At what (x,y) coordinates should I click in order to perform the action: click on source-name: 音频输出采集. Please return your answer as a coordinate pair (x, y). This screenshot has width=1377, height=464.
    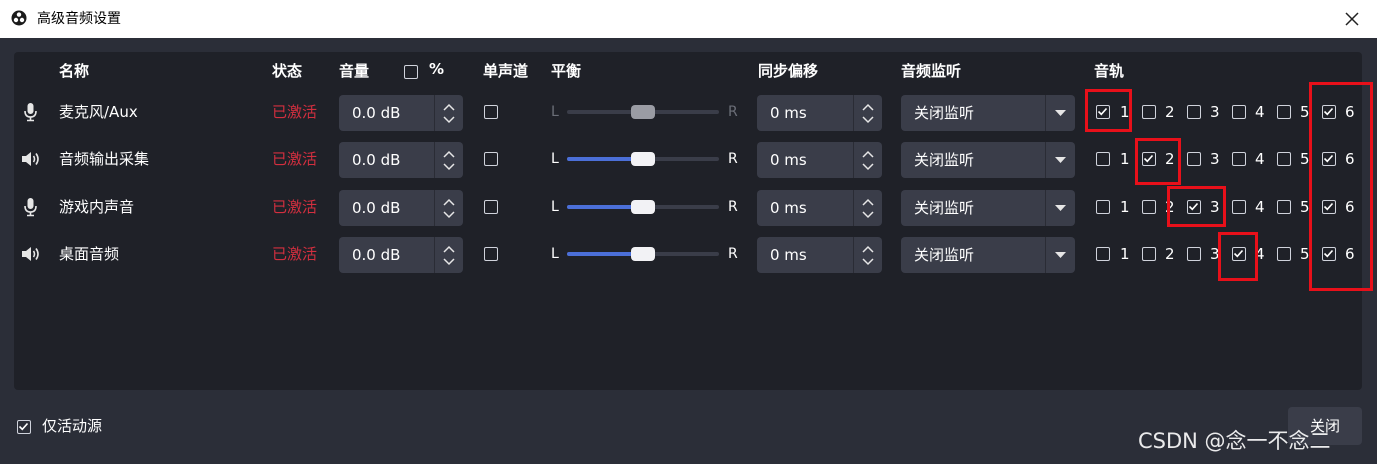
    Looking at the image, I should click on (104, 159).